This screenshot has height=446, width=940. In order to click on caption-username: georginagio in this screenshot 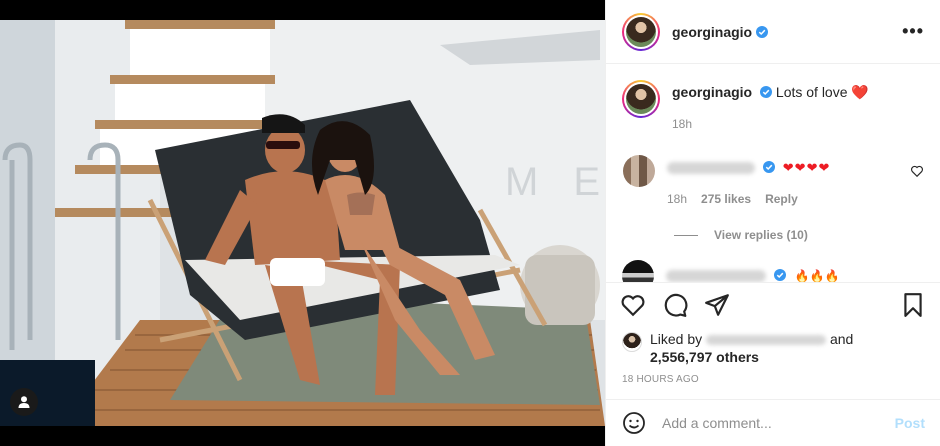, I will do `click(712, 92)`.